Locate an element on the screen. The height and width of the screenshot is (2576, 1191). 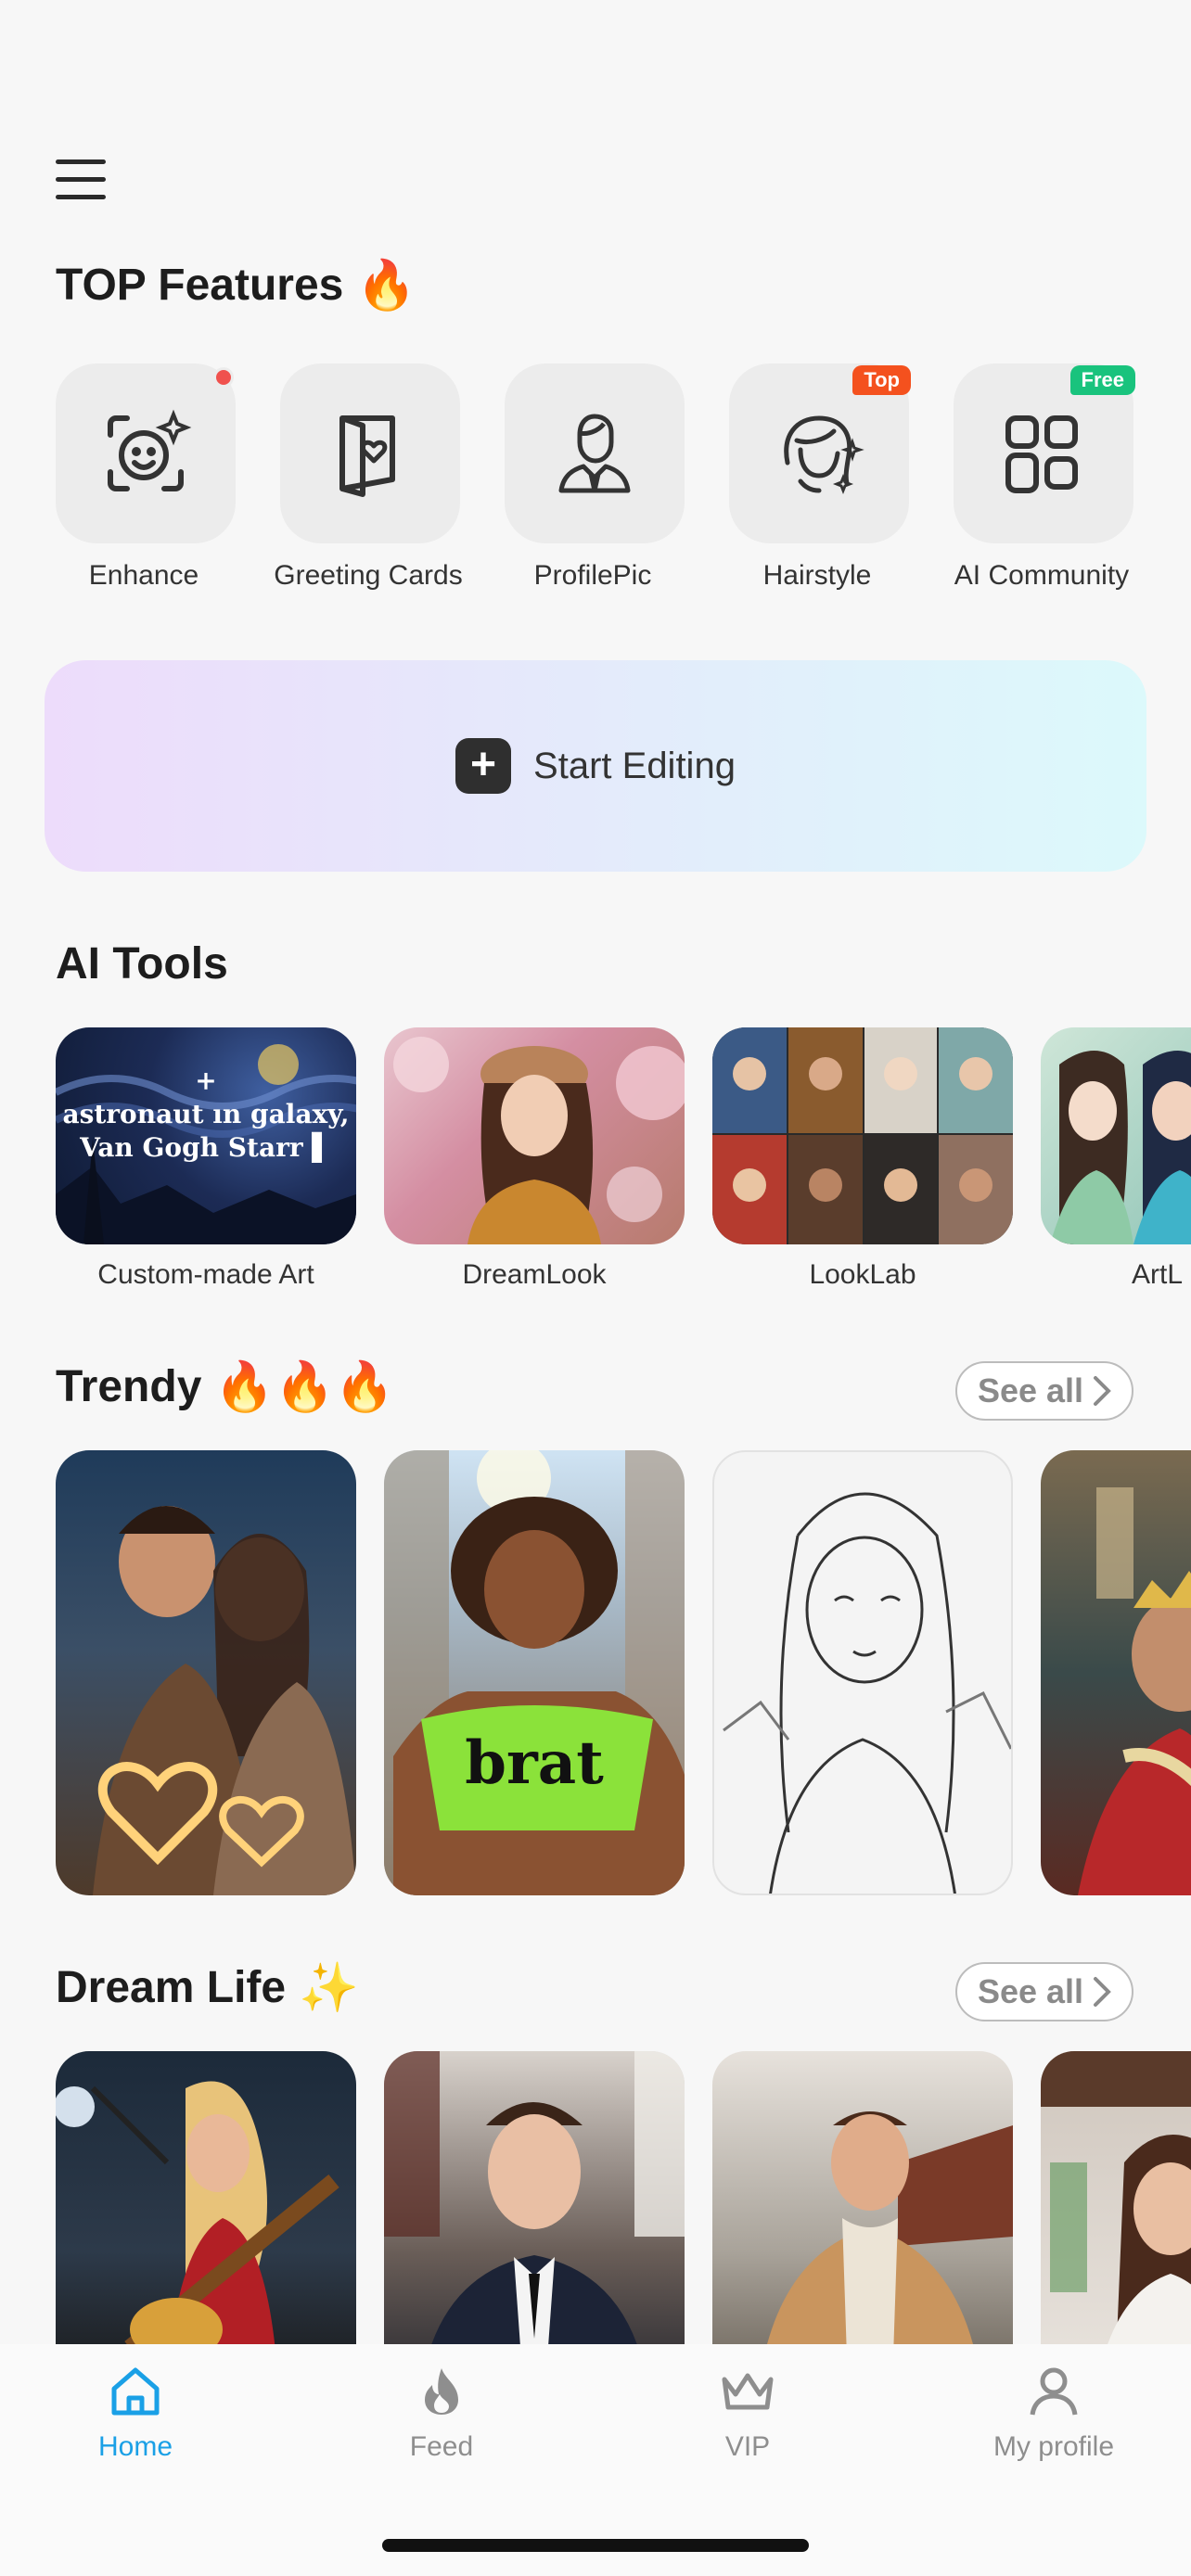
feature-label: AI Community is located at coordinates (1042, 575).